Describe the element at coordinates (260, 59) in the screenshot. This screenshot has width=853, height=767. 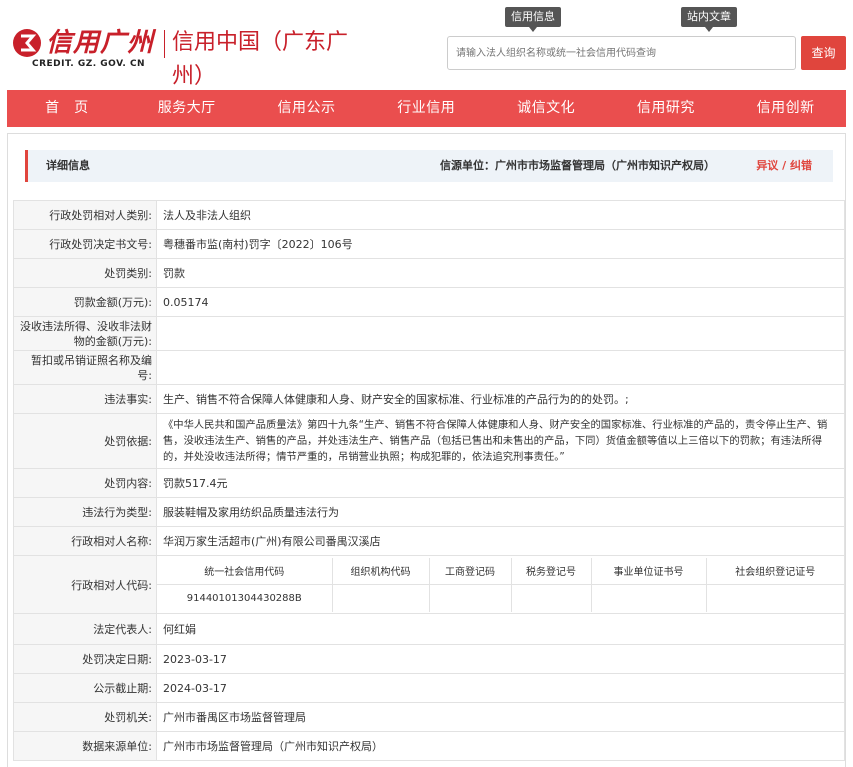
I see `site-title: 信用中国（广东广州）` at that location.